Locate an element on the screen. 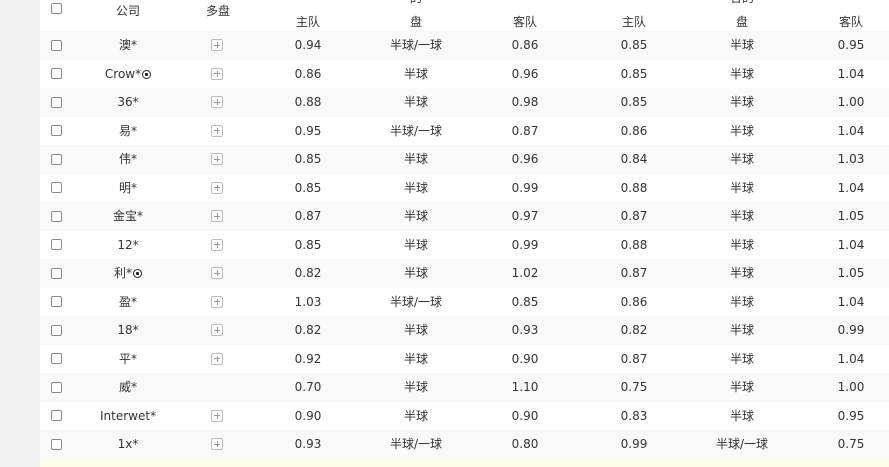 This screenshot has width=889, height=467. home-odds-1: 0.82 is located at coordinates (308, 330).